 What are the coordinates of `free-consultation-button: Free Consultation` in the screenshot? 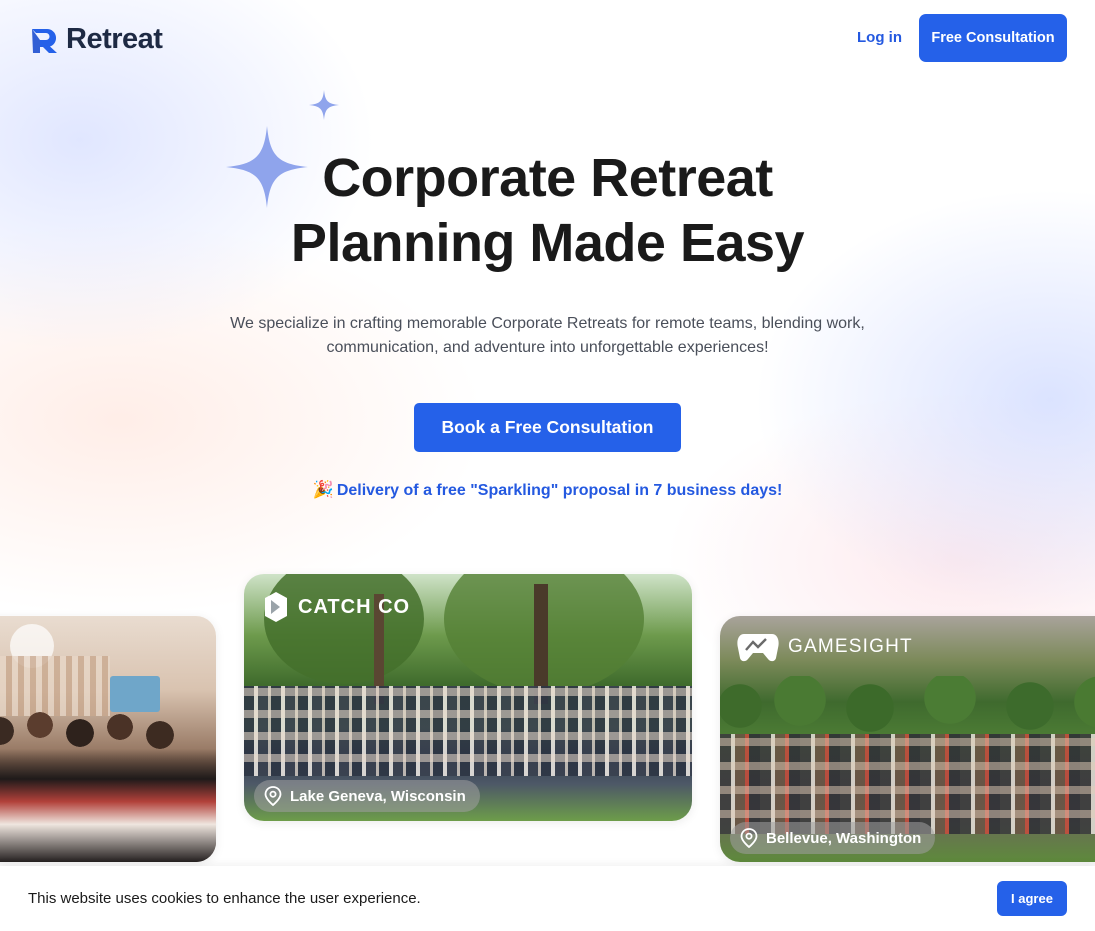 It's located at (993, 38).